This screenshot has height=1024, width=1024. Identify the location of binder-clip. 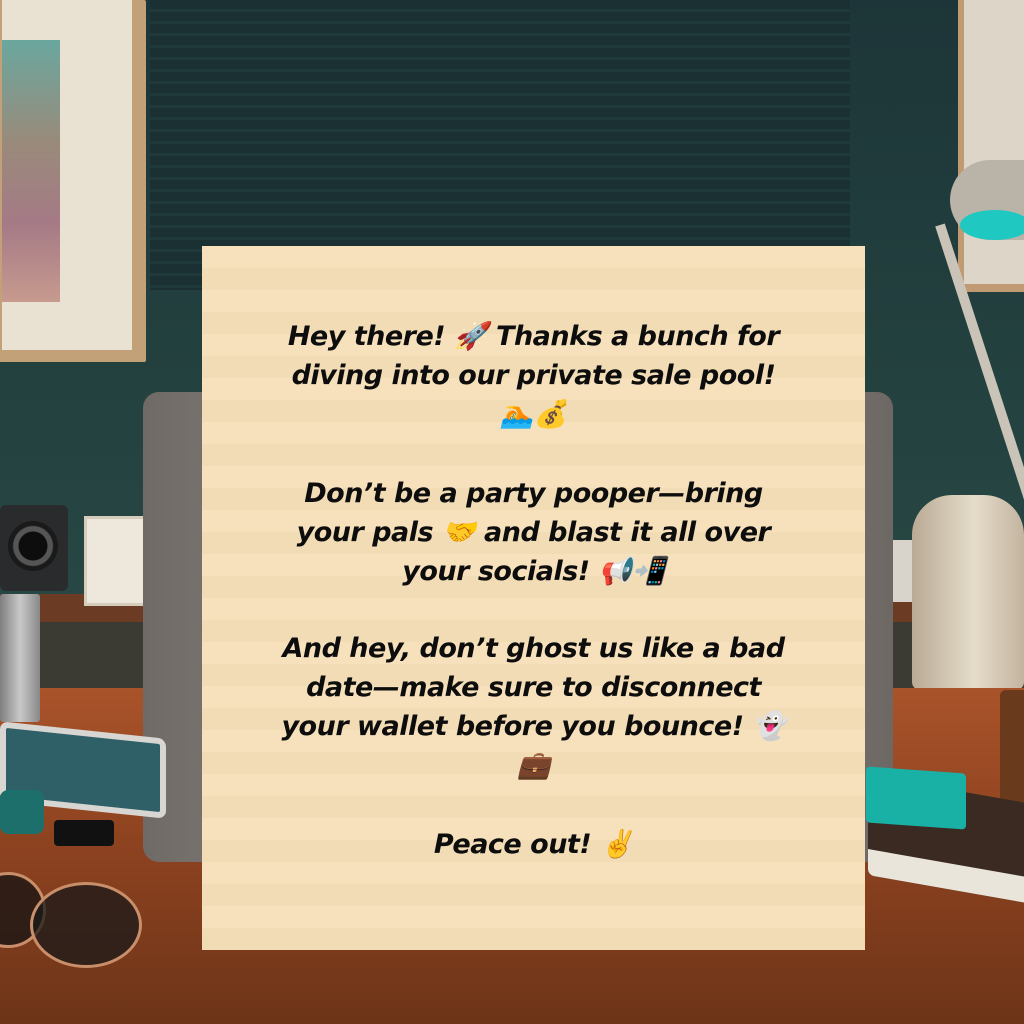
(84, 833).